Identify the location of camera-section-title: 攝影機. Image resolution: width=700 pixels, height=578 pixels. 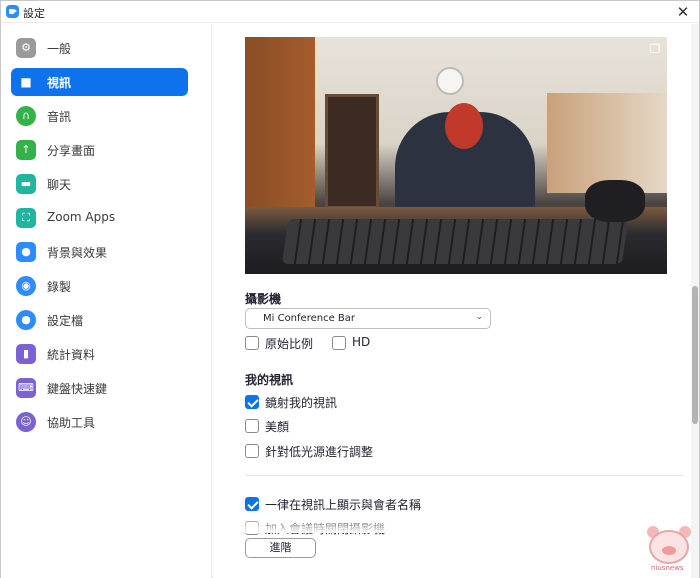
(263, 299).